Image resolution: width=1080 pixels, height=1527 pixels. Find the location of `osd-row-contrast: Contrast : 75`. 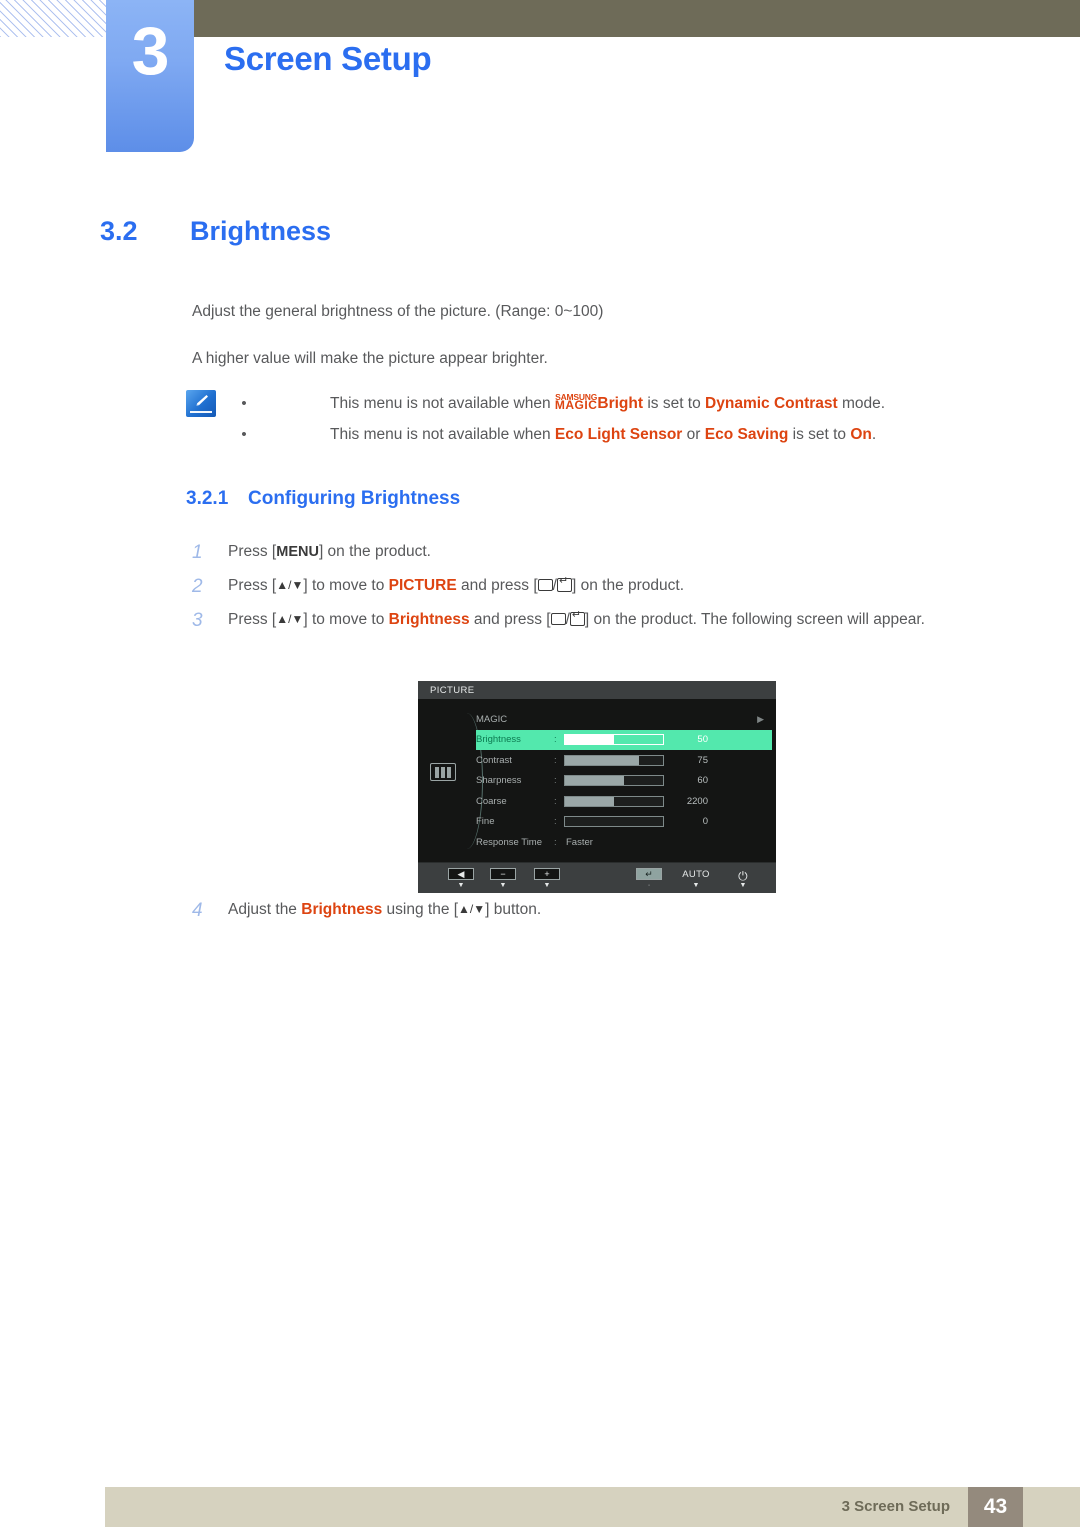

osd-row-contrast: Contrast : 75 is located at coordinates (624, 760).